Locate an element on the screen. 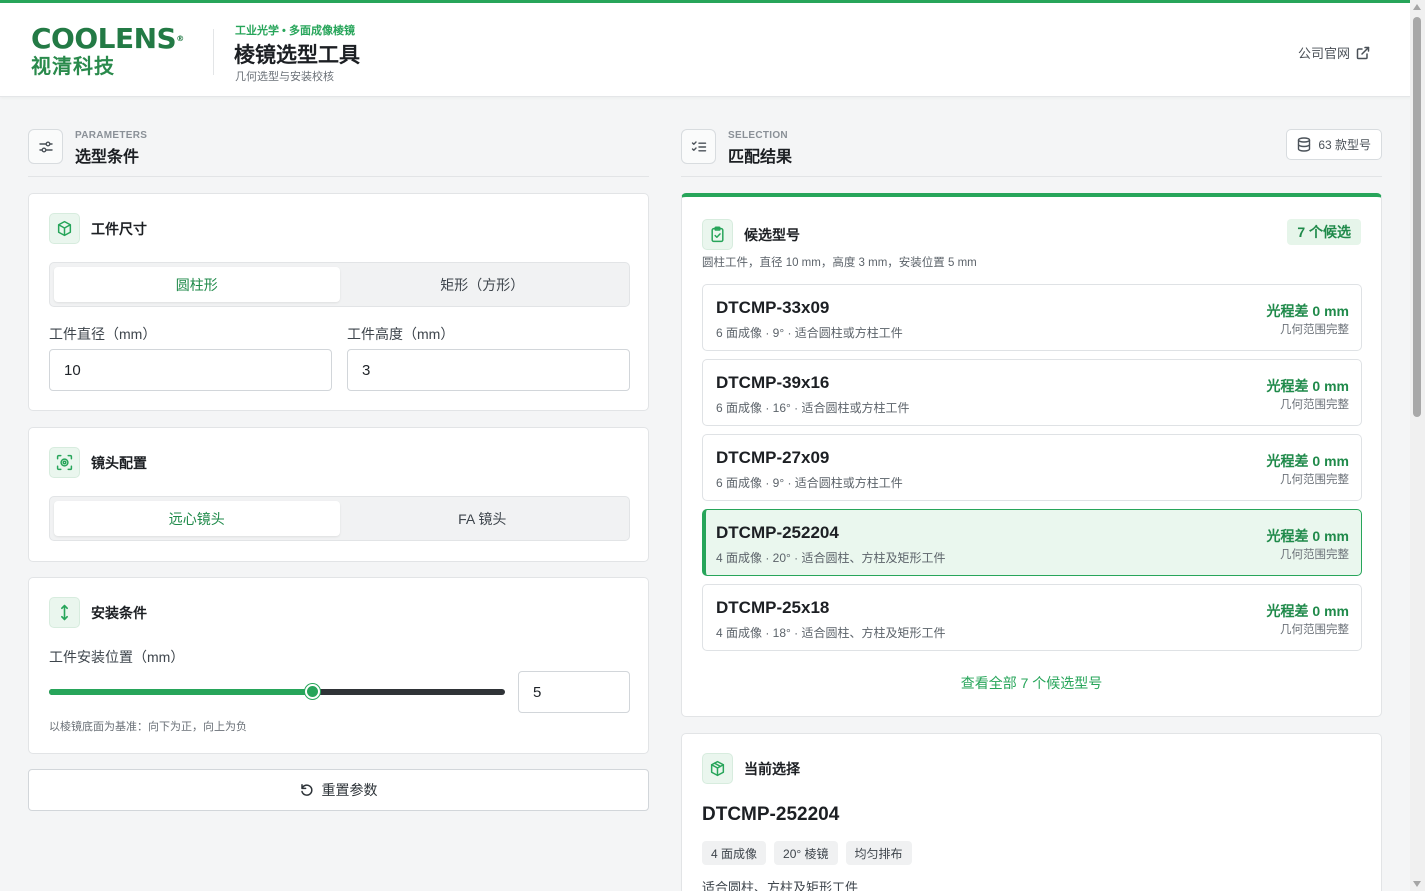  parameters-section-title: 选型条件 is located at coordinates (107, 157).